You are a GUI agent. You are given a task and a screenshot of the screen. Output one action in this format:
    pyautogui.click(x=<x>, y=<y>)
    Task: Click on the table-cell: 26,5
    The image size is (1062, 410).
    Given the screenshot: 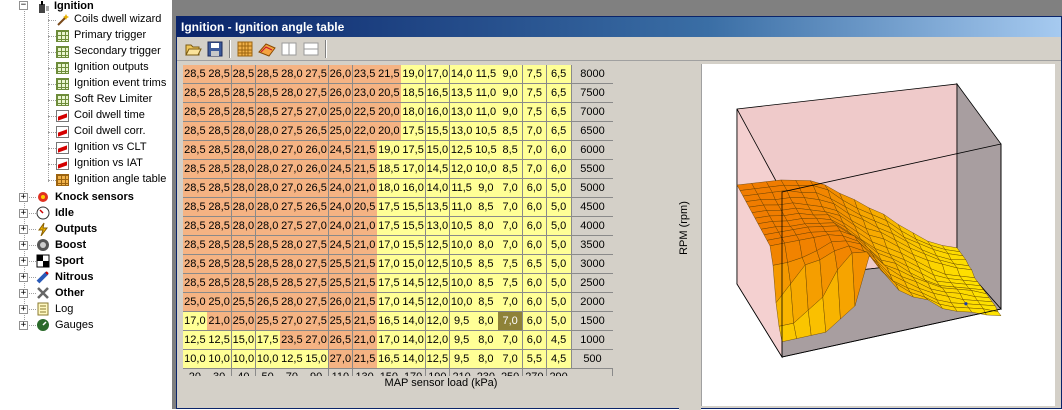 What is the action you would take?
    pyautogui.click(x=316, y=188)
    